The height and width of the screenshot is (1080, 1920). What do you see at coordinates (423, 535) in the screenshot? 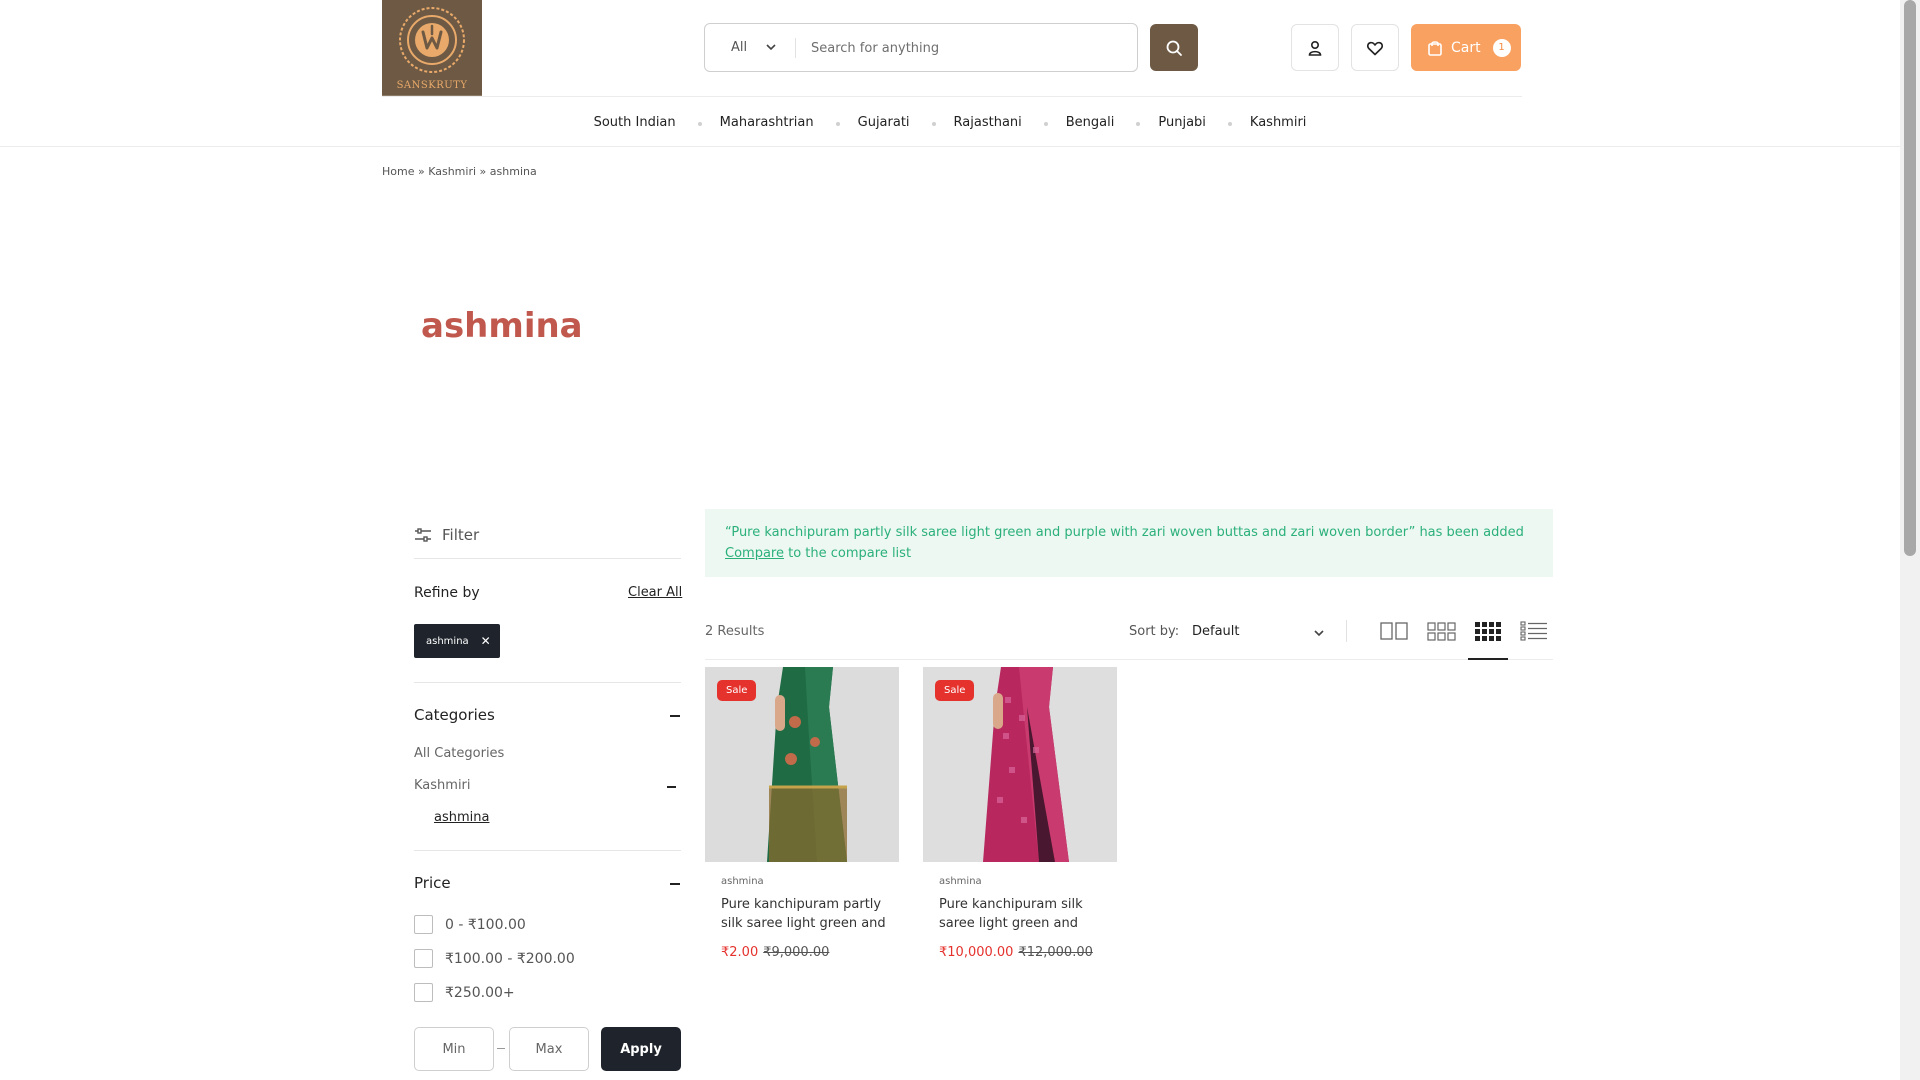
I see `sliders-icon` at bounding box center [423, 535].